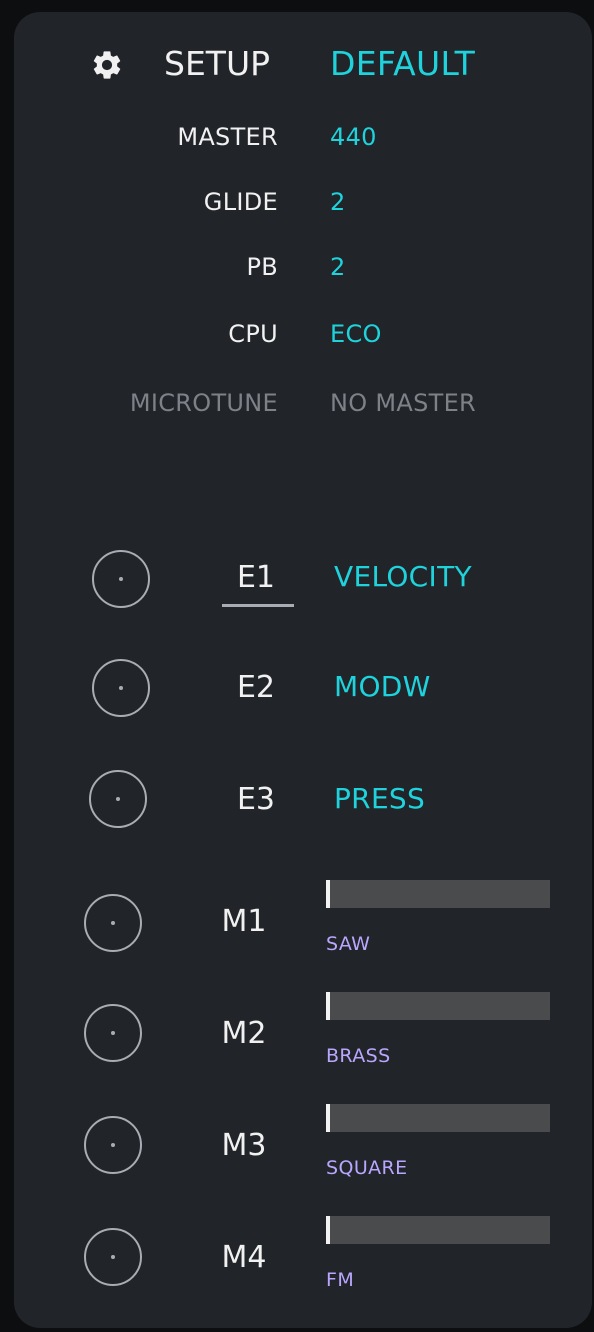  I want to click on e1-knob, so click(121, 579).